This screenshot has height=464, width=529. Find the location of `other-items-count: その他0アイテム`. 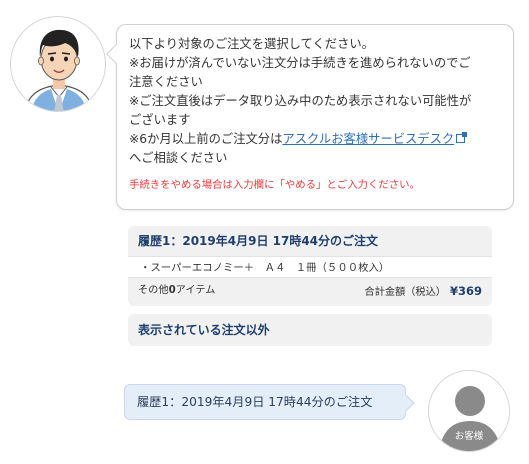

other-items-count: その他0アイテム is located at coordinates (176, 291).